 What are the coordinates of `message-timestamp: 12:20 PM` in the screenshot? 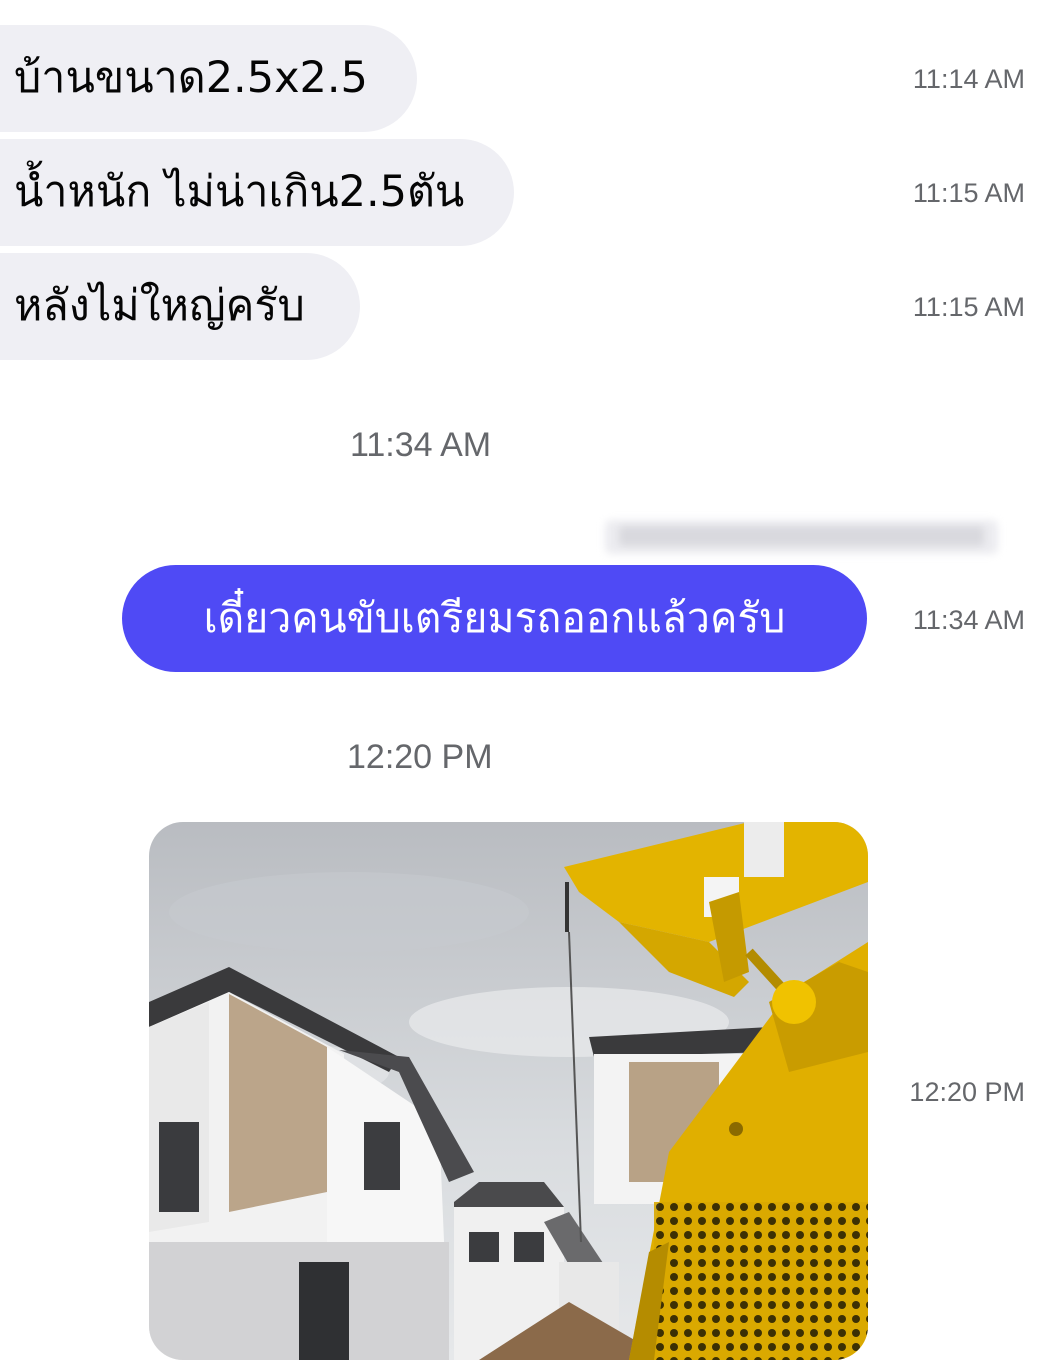 It's located at (967, 1092).